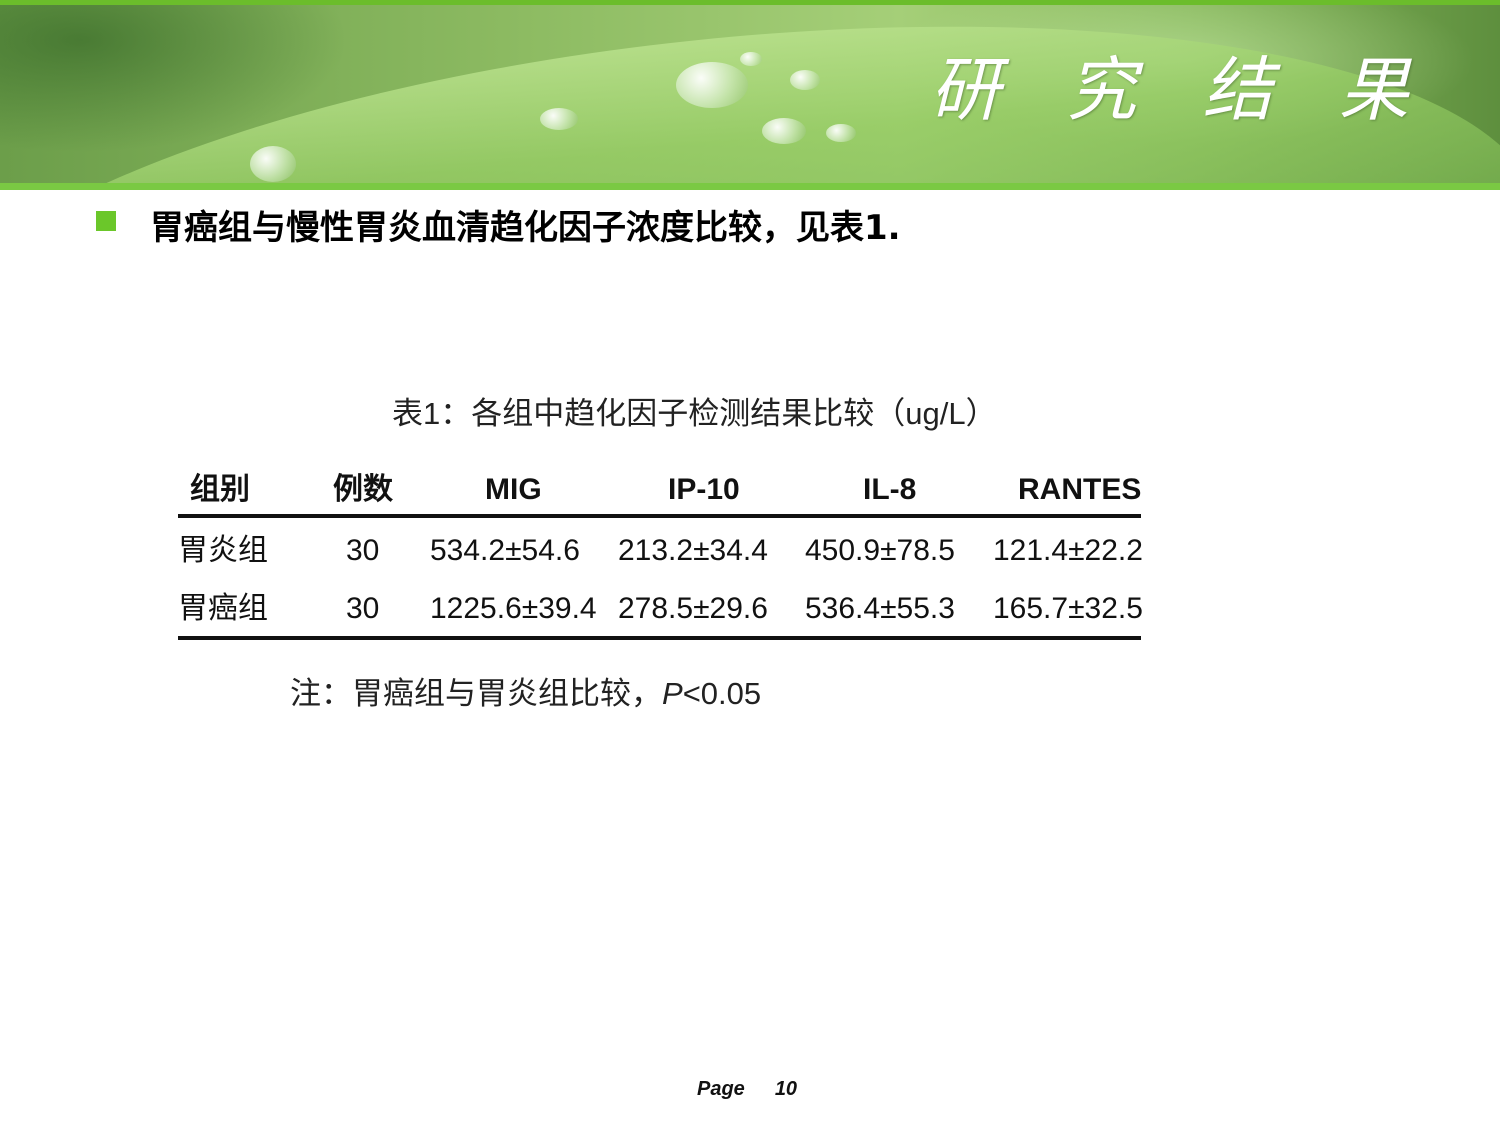 The width and height of the screenshot is (1500, 1125). What do you see at coordinates (750, 2) in the screenshot?
I see `banner-top-line` at bounding box center [750, 2].